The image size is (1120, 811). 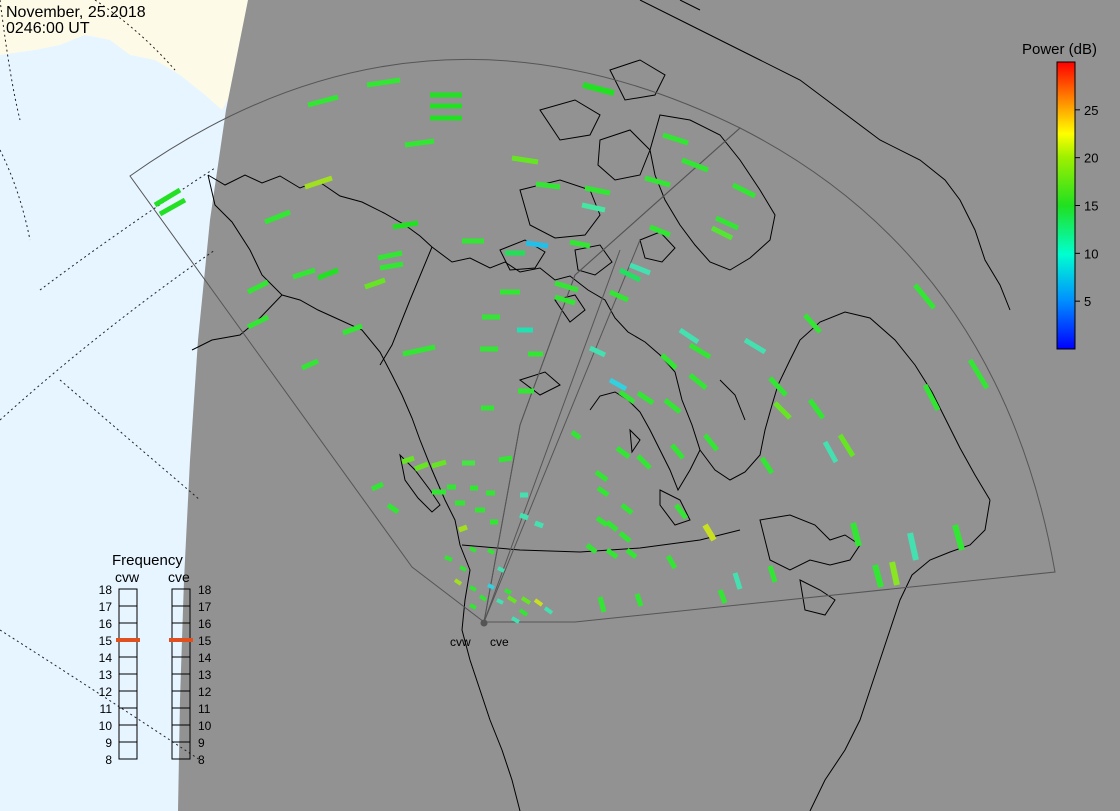 I want to click on colorbar-tick-label: 5, so click(x=1087, y=301).